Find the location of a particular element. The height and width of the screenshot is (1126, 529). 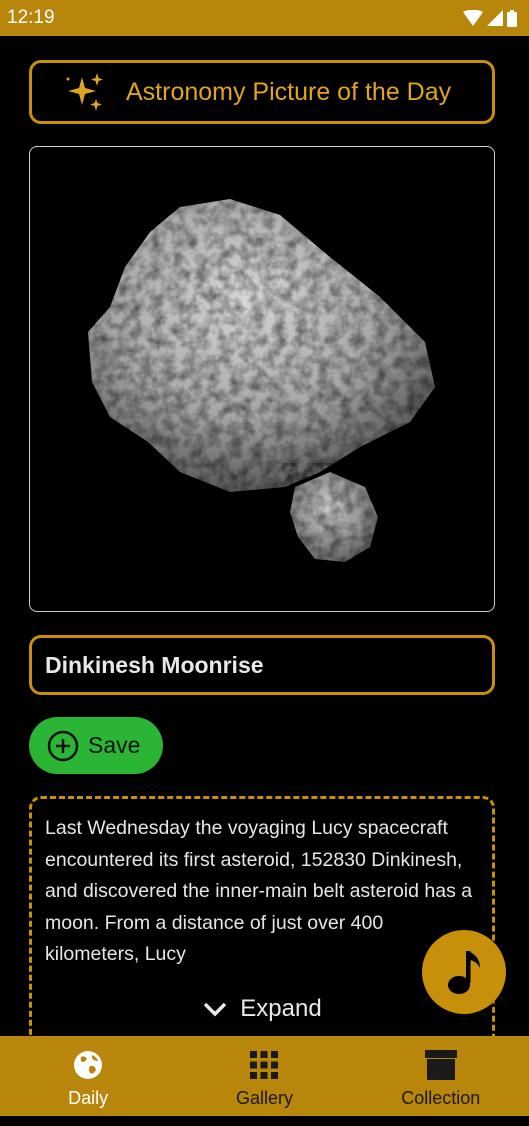

picture-title: Dinkinesh Moonrise is located at coordinates (154, 664).